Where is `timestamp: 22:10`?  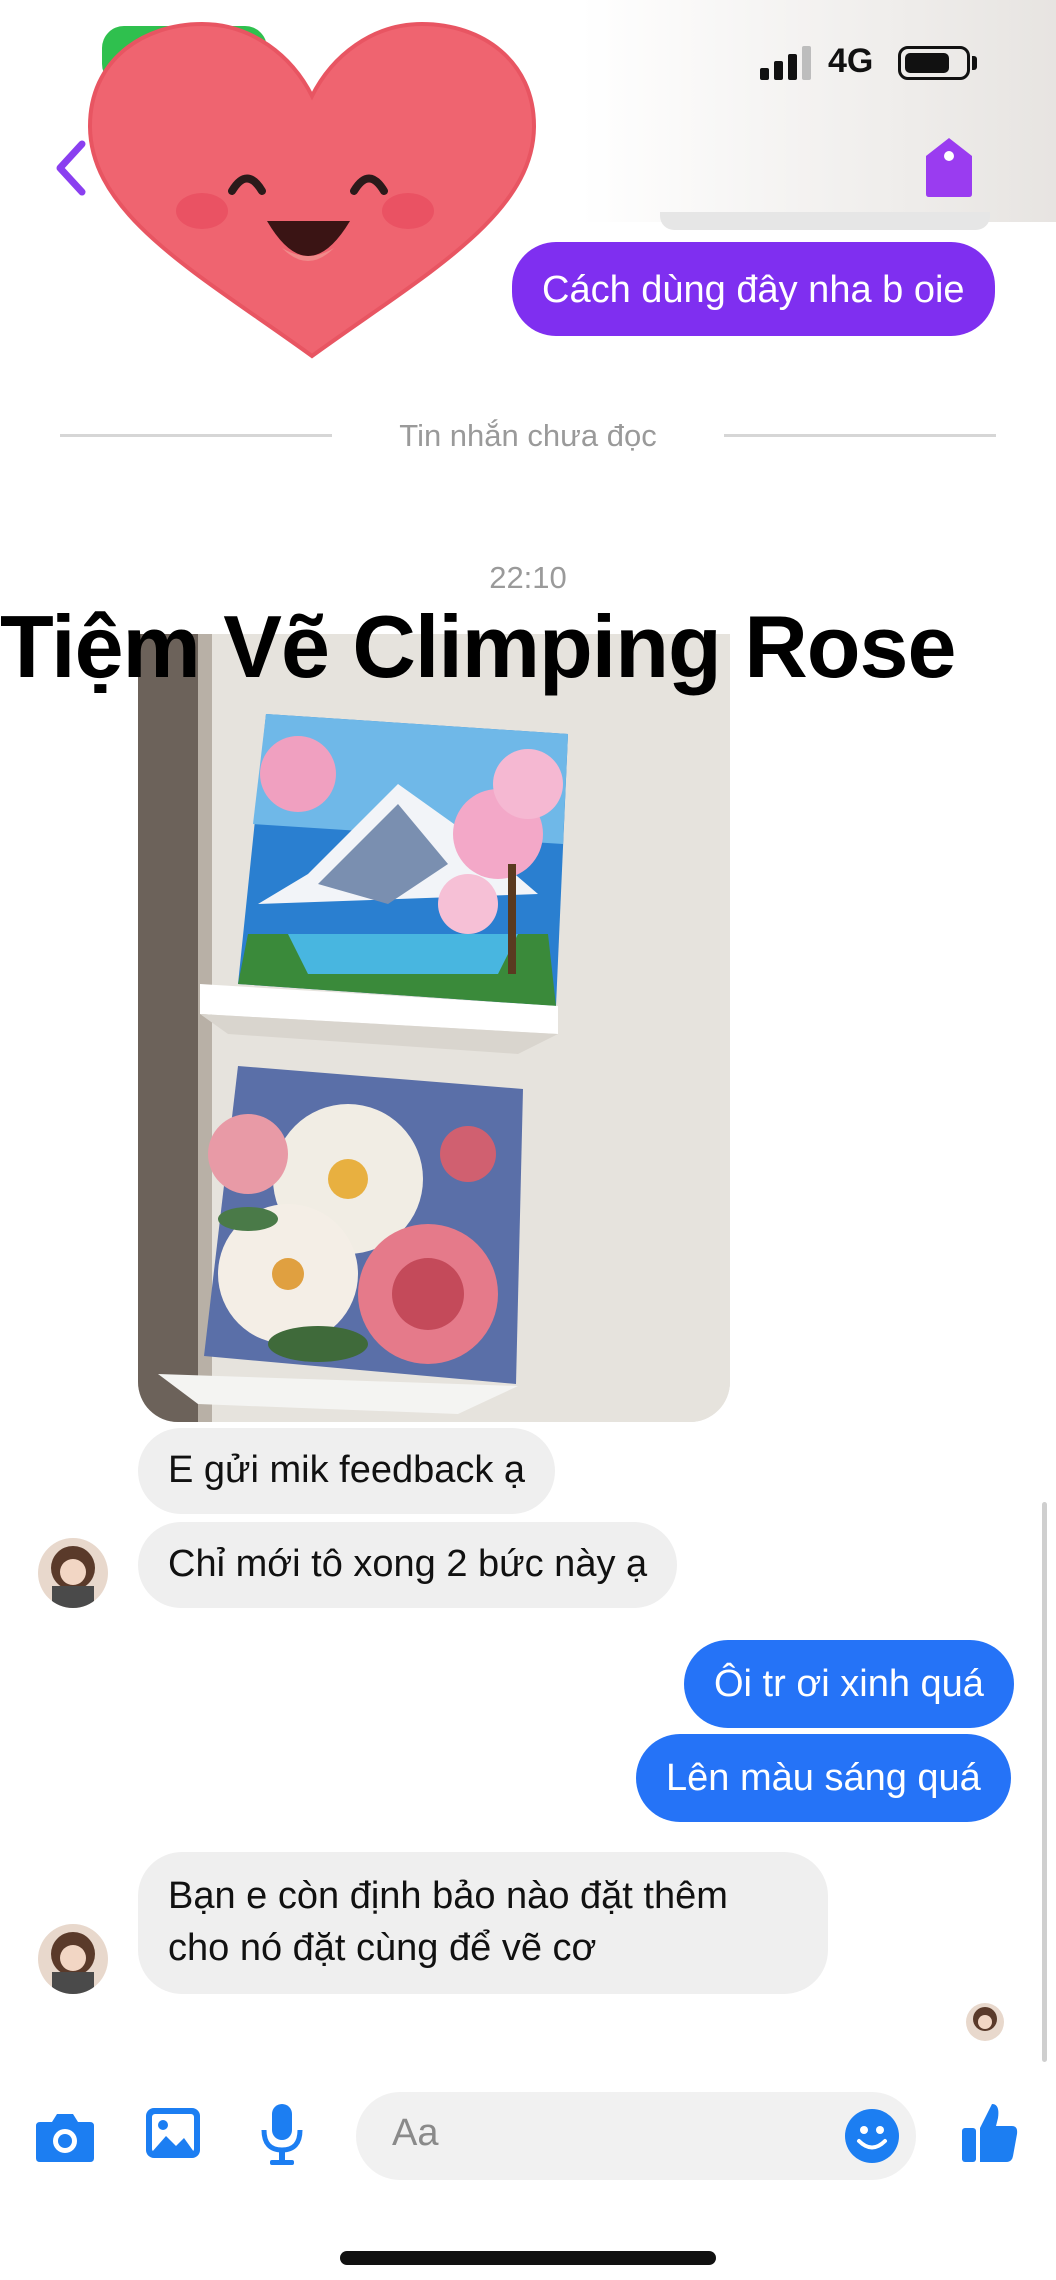 timestamp: 22:10 is located at coordinates (528, 577).